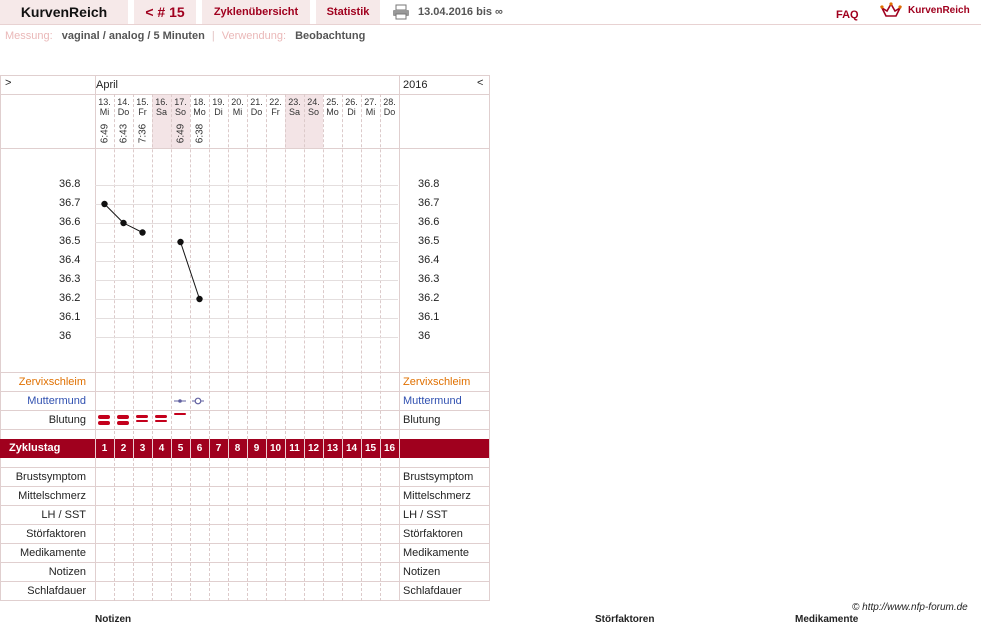 This screenshot has height=625, width=981. I want to click on footer-credit: © http://www.nfp-forum.de, so click(910, 607).